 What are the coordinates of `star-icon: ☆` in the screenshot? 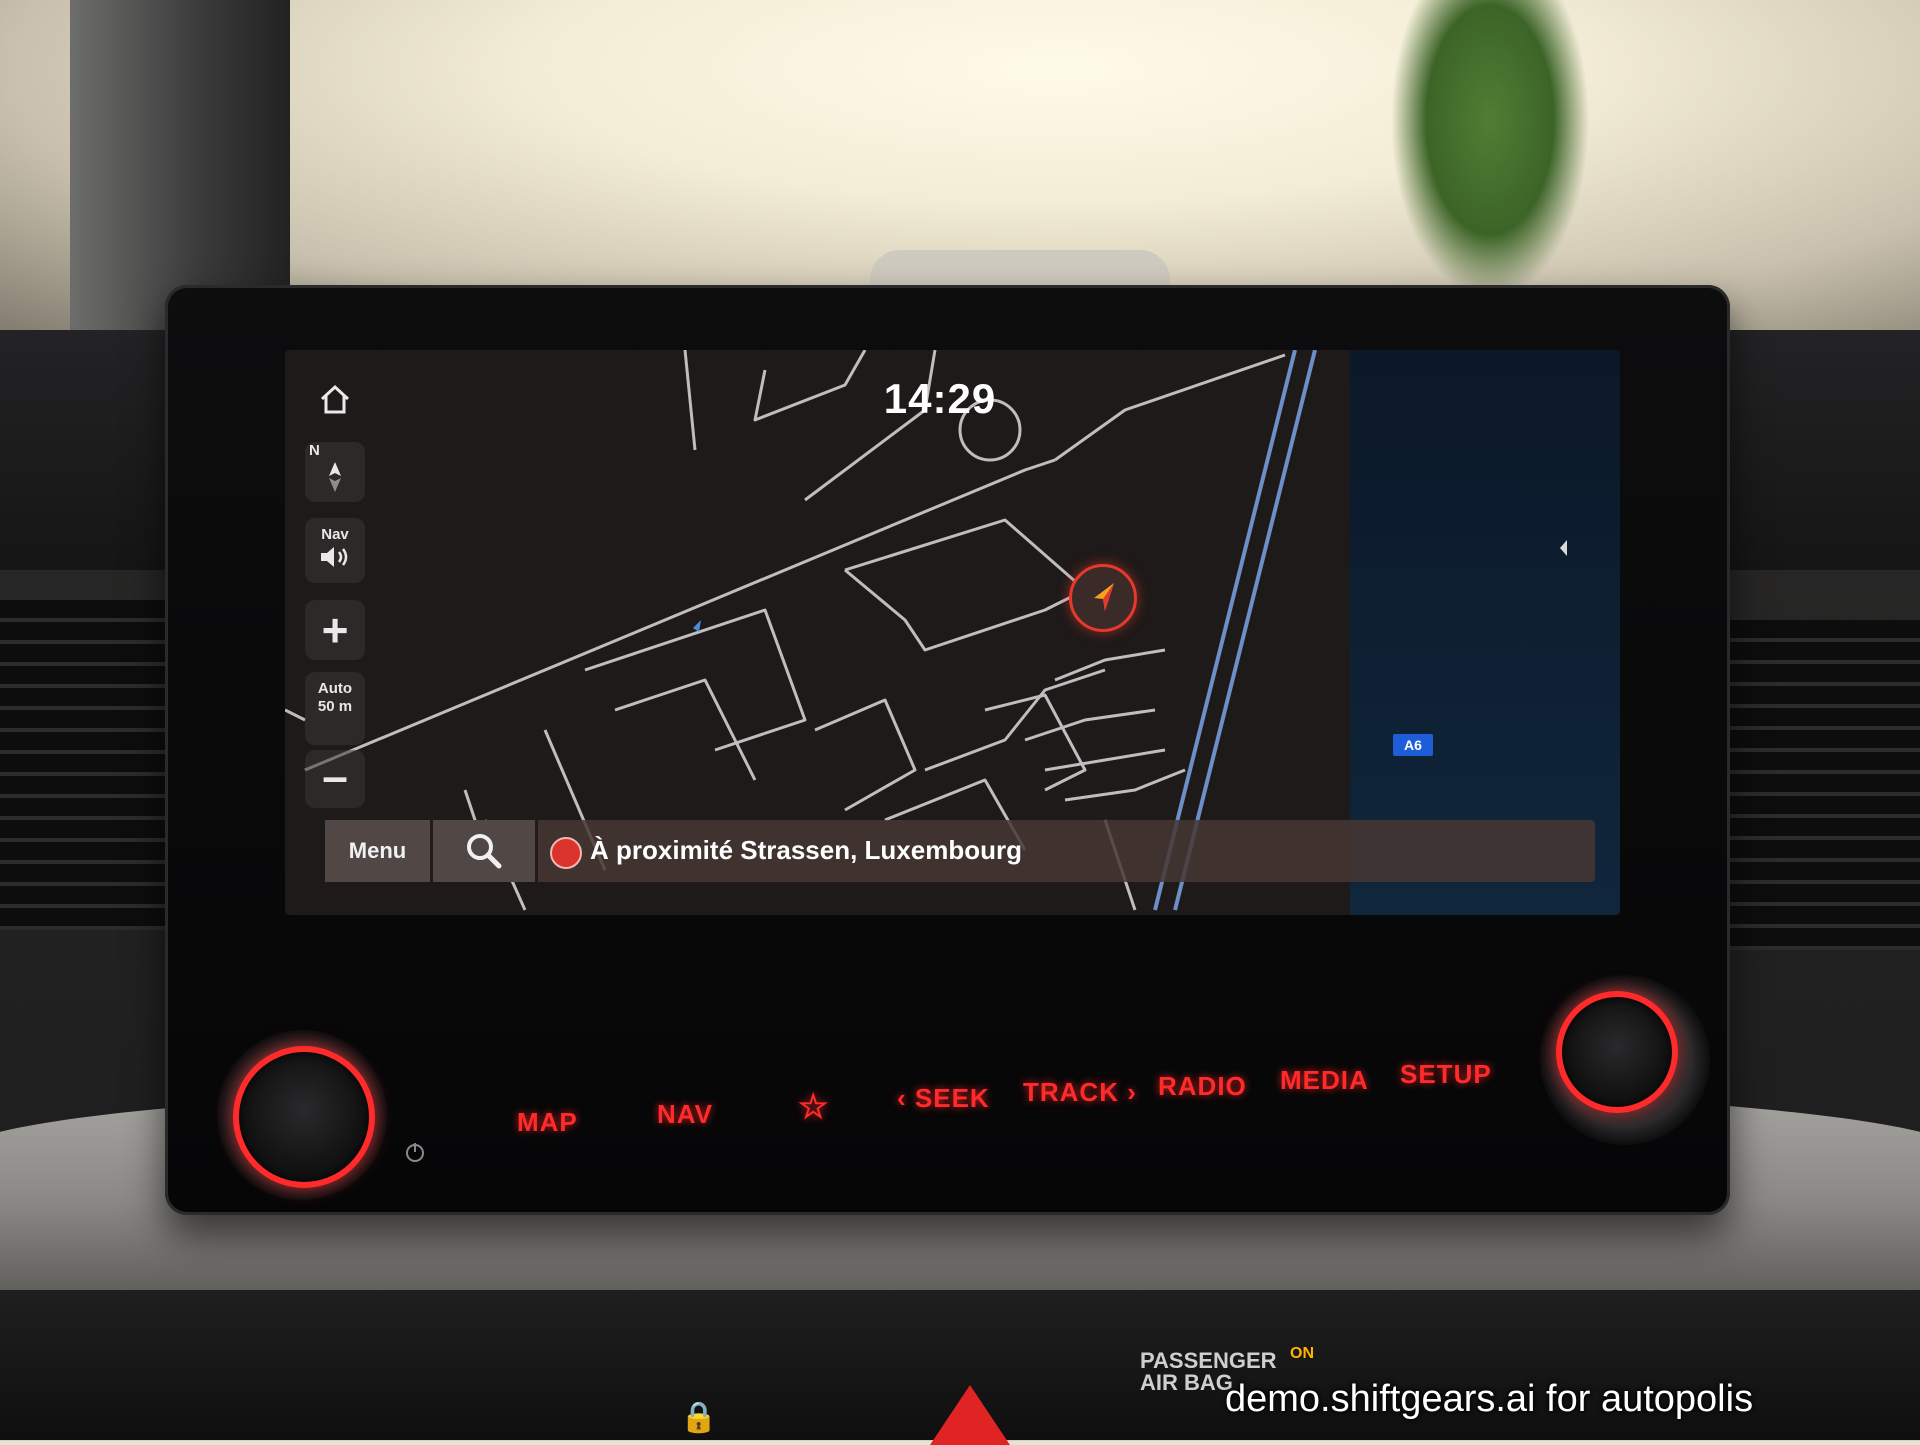 It's located at (814, 1107).